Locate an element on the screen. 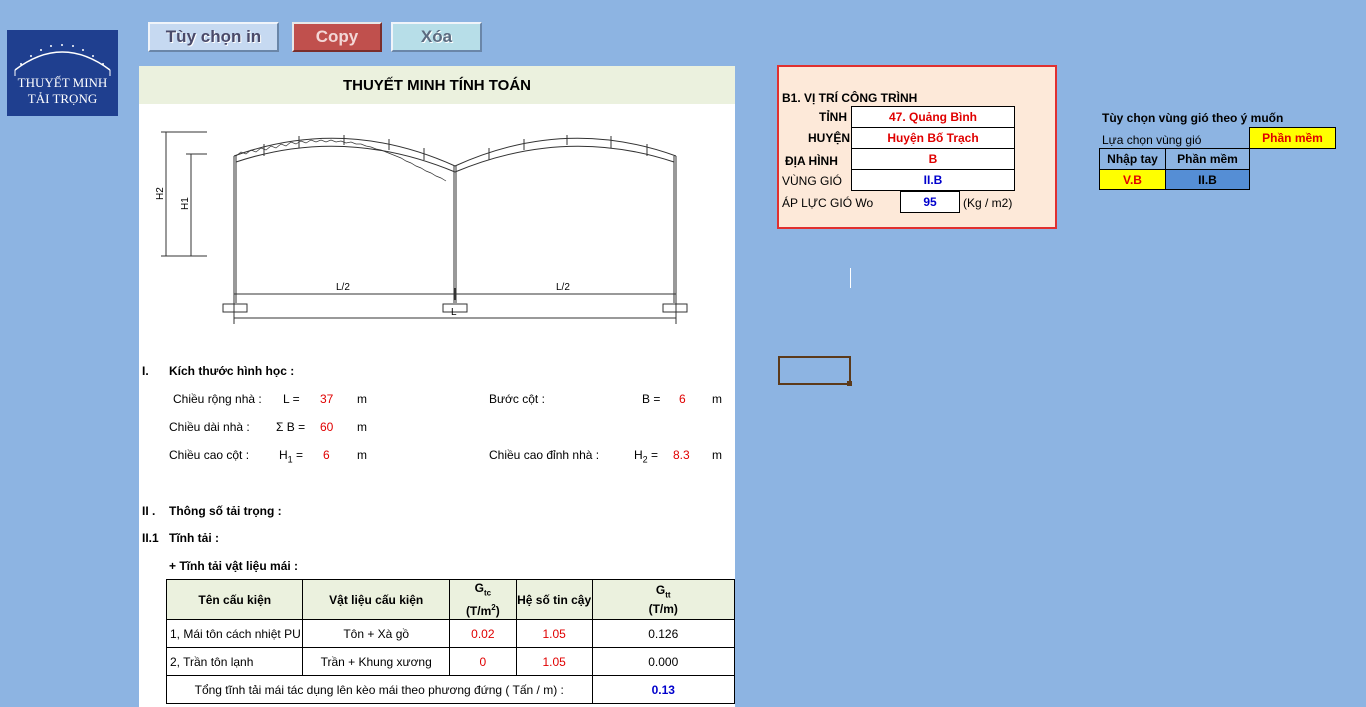 Image resolution: width=1366 pixels, height=707 pixels. print-options-button: Tùy chọn in is located at coordinates (213, 37).